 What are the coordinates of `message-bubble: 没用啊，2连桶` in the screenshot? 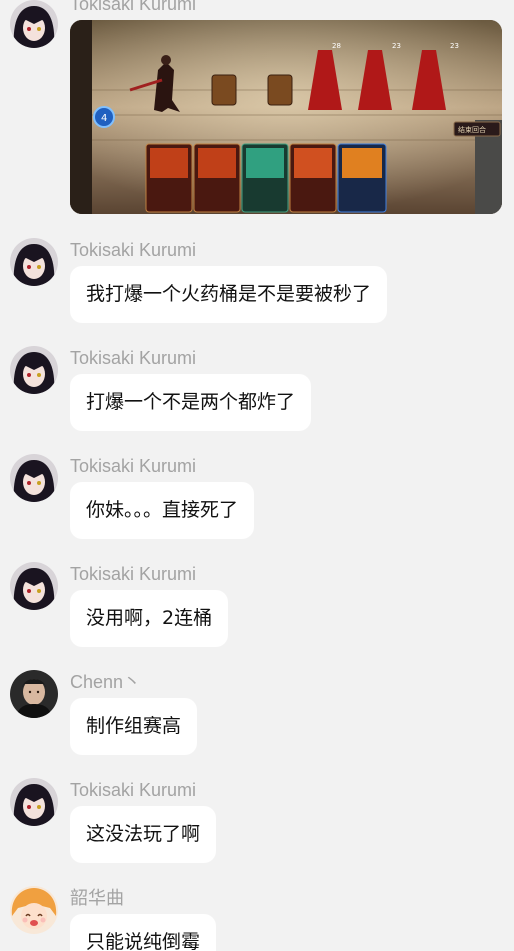 It's located at (149, 618).